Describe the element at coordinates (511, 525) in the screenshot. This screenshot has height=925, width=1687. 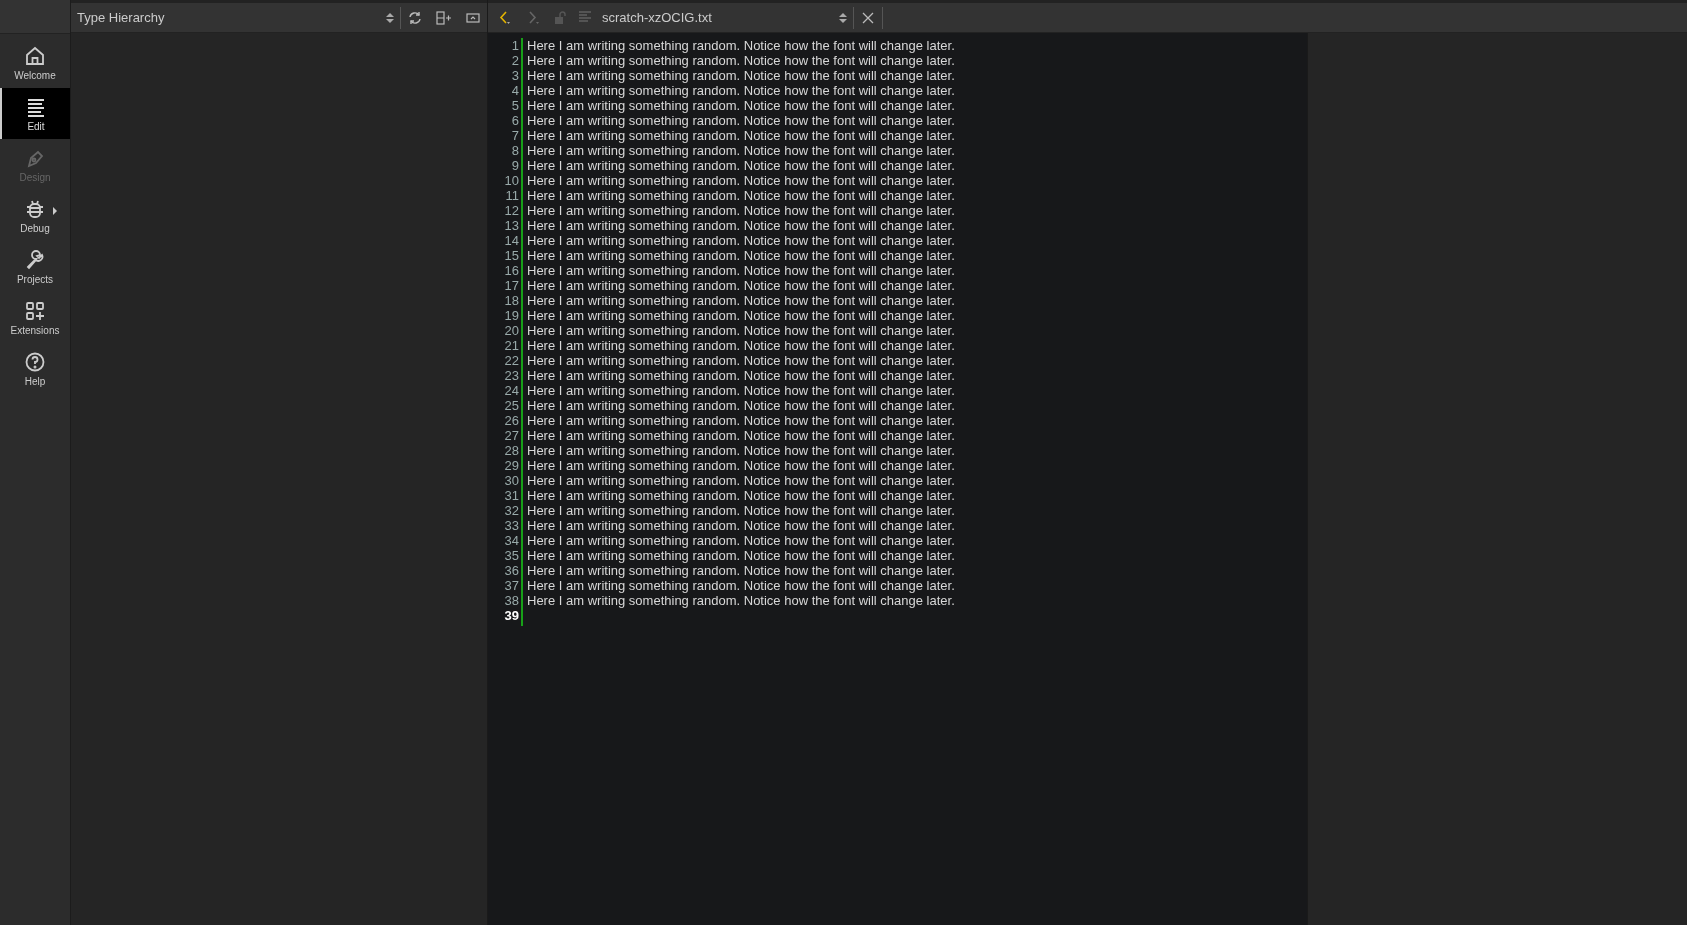
I see `line-number: 33` at that location.